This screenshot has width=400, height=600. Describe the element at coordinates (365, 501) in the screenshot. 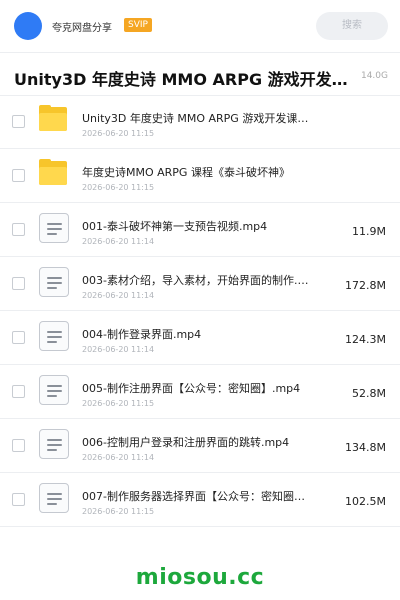

I see `file-size: 102.5M` at that location.